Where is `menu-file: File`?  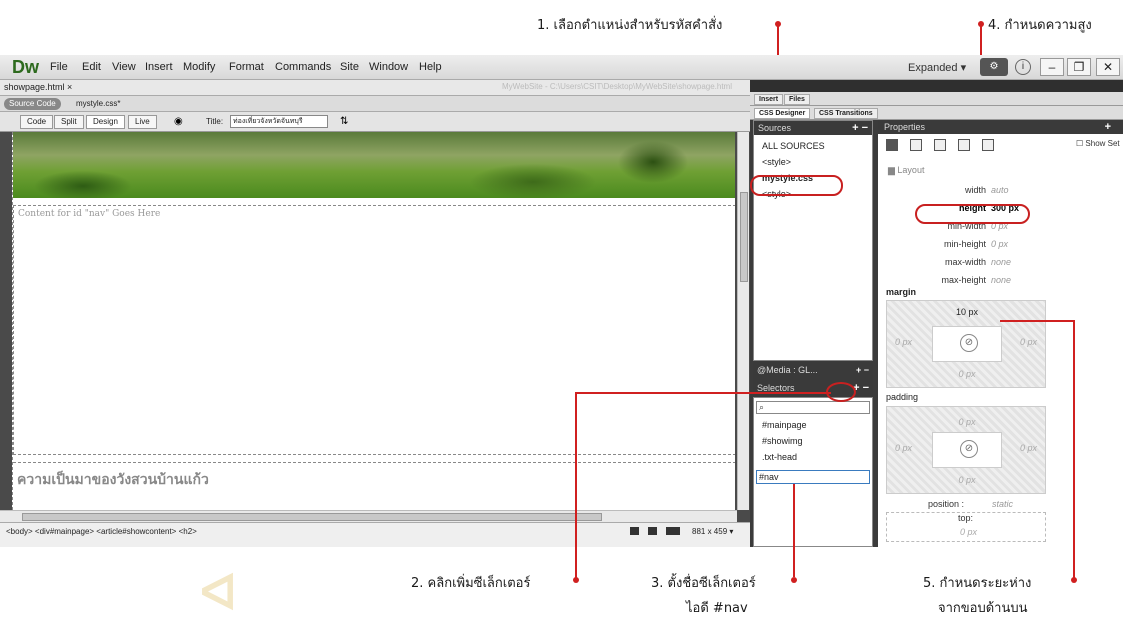
menu-file: File is located at coordinates (59, 67).